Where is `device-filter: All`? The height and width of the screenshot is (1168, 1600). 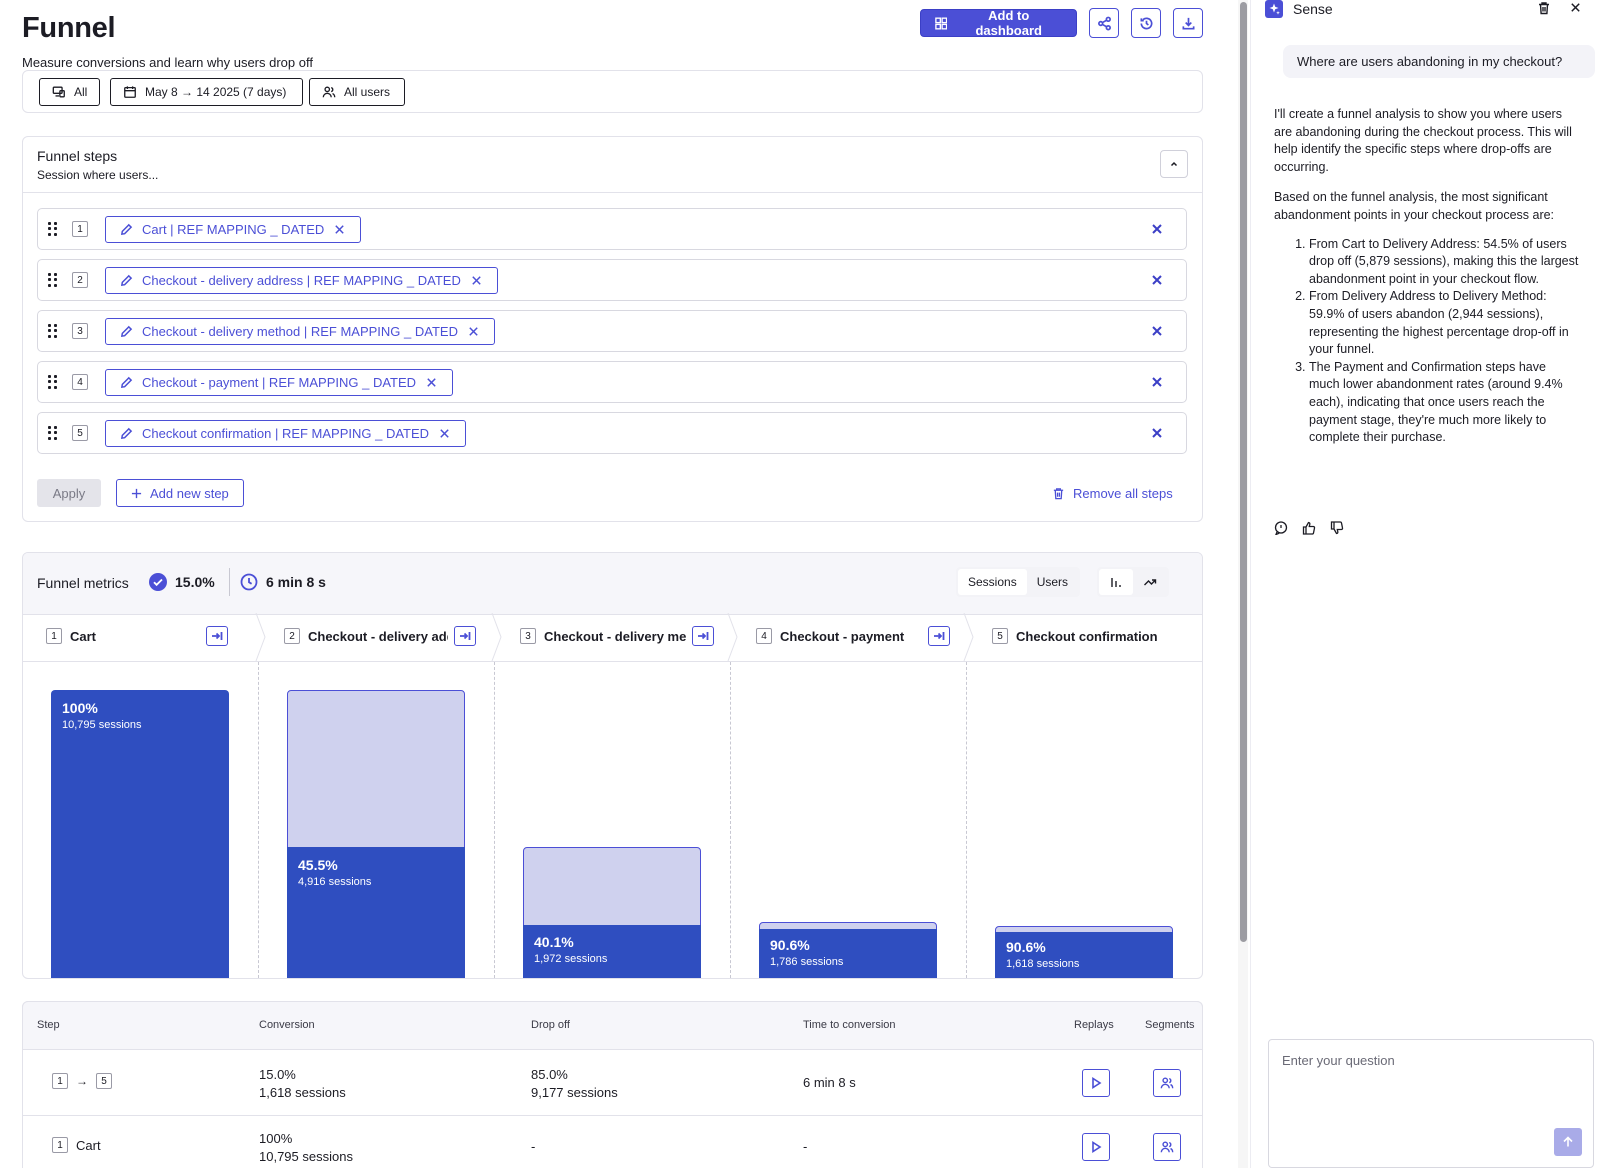
device-filter: All is located at coordinates (70, 92).